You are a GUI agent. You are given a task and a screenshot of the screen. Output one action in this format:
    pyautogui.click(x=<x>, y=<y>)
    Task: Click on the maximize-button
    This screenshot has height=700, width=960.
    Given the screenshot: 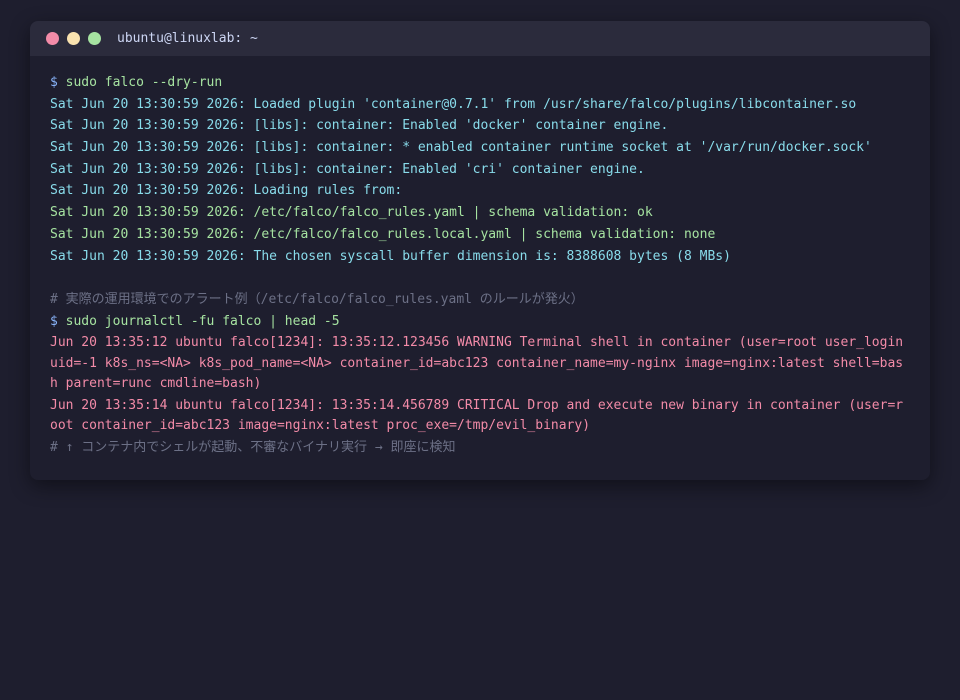 What is the action you would take?
    pyautogui.click(x=94, y=38)
    